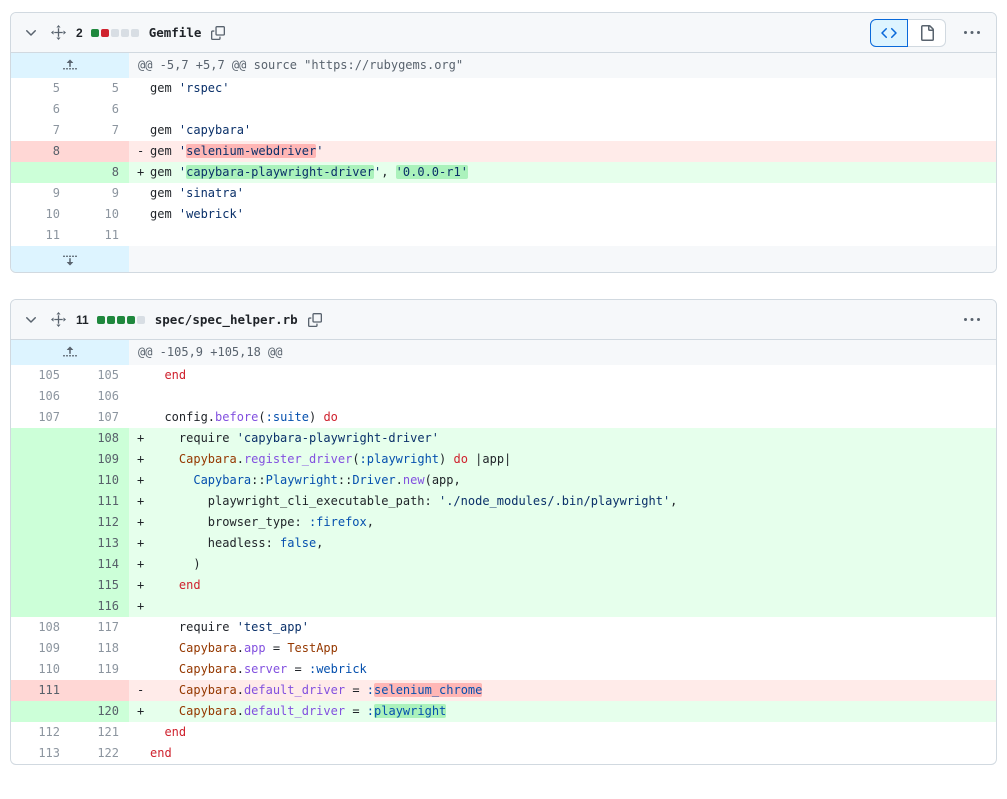  What do you see at coordinates (40, 690) in the screenshot?
I see `old-line-number: 111` at bounding box center [40, 690].